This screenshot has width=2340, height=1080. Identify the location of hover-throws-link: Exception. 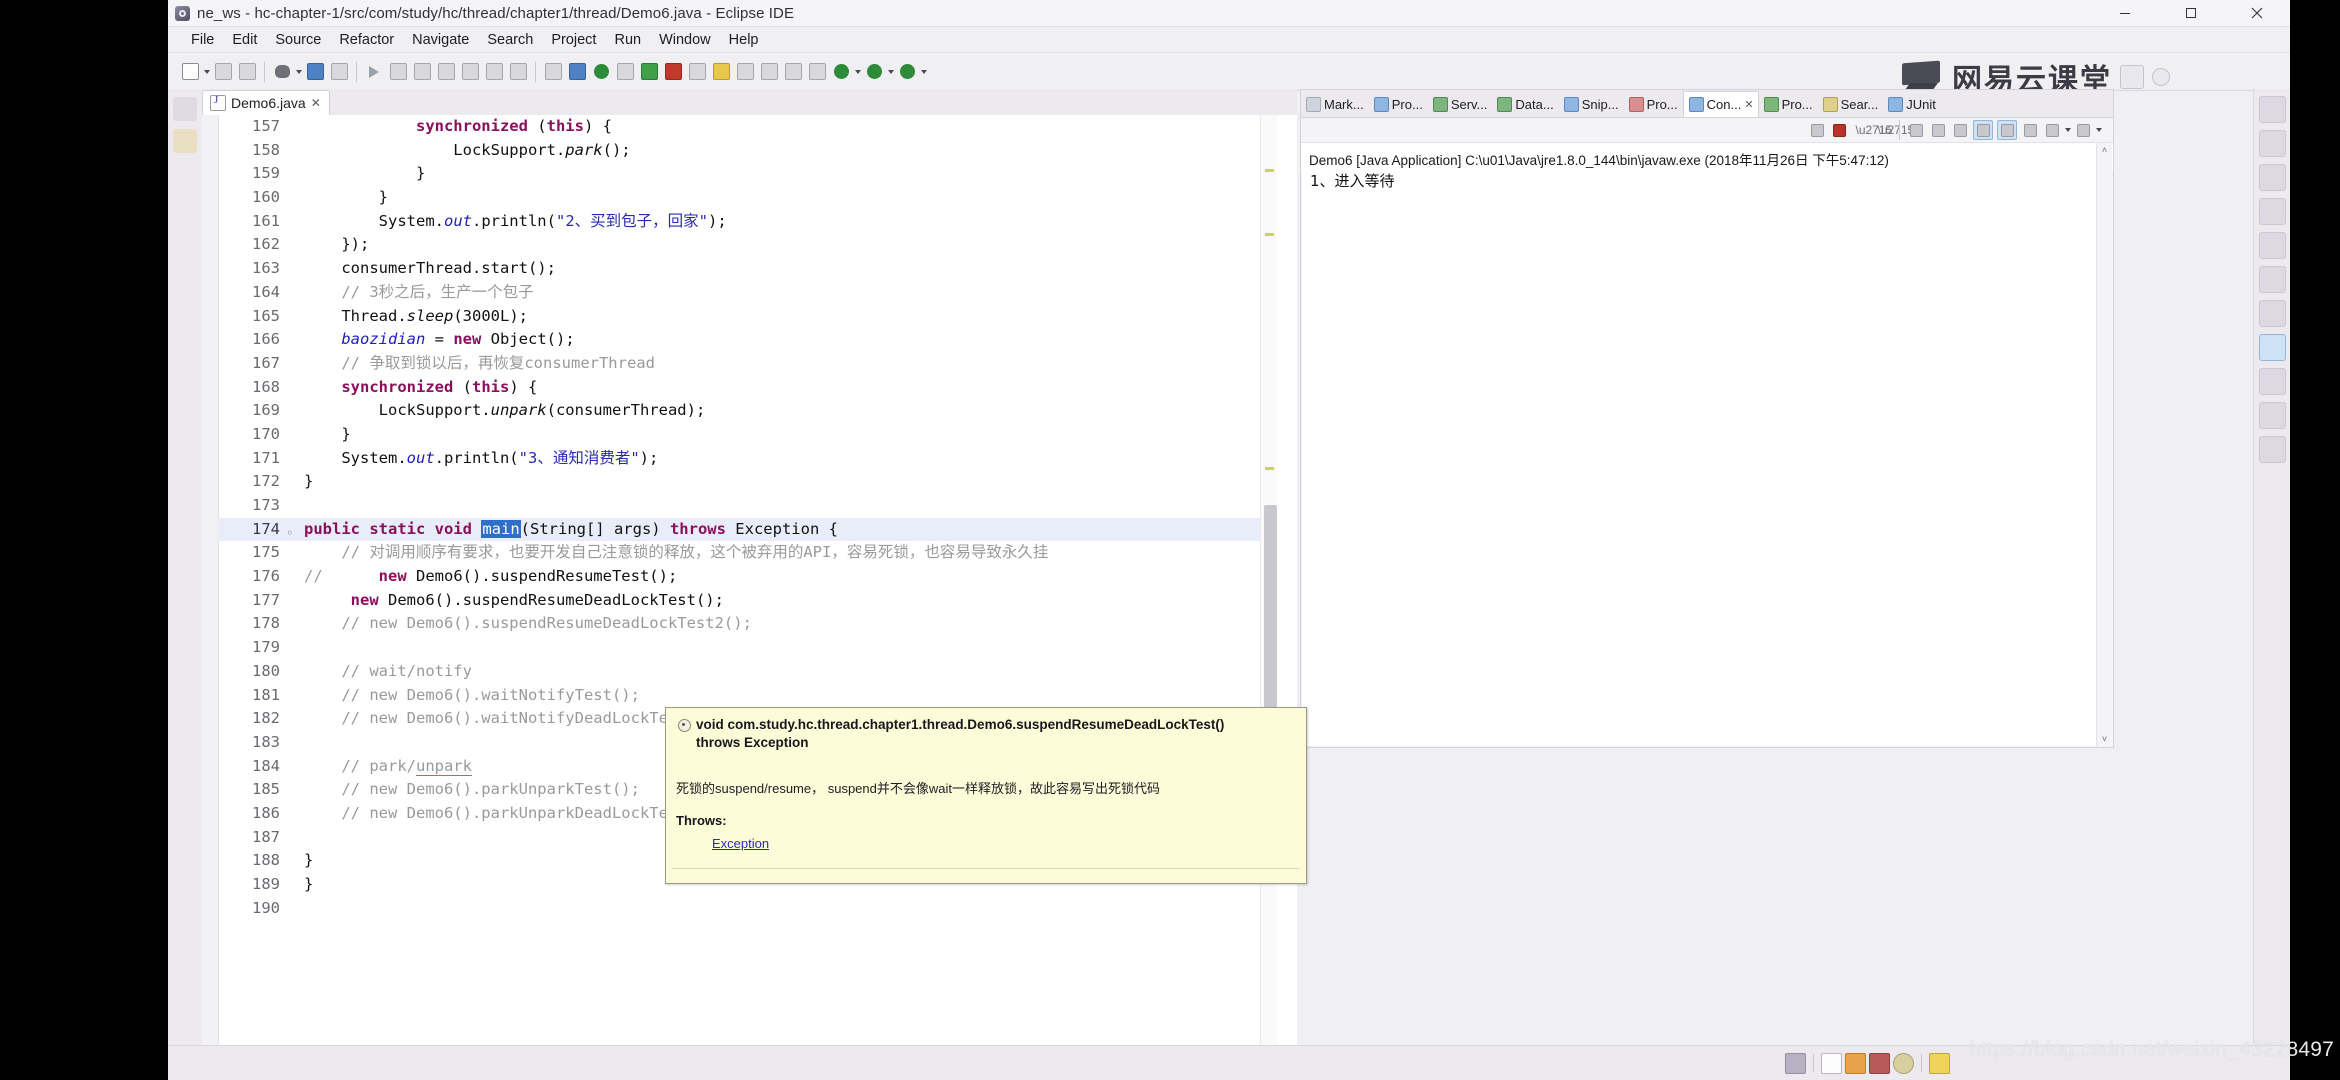
(740, 843).